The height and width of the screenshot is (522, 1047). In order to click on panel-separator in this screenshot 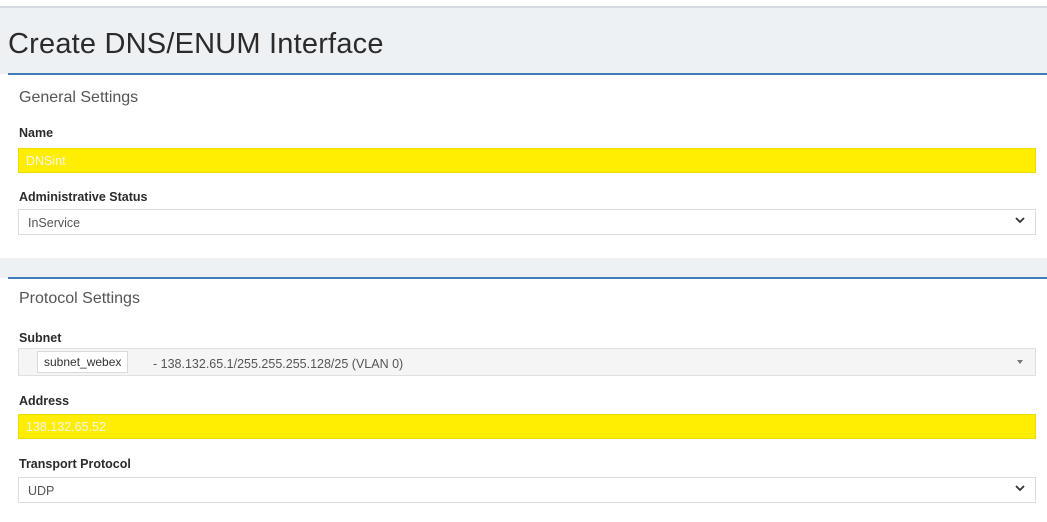, I will do `click(523, 268)`.